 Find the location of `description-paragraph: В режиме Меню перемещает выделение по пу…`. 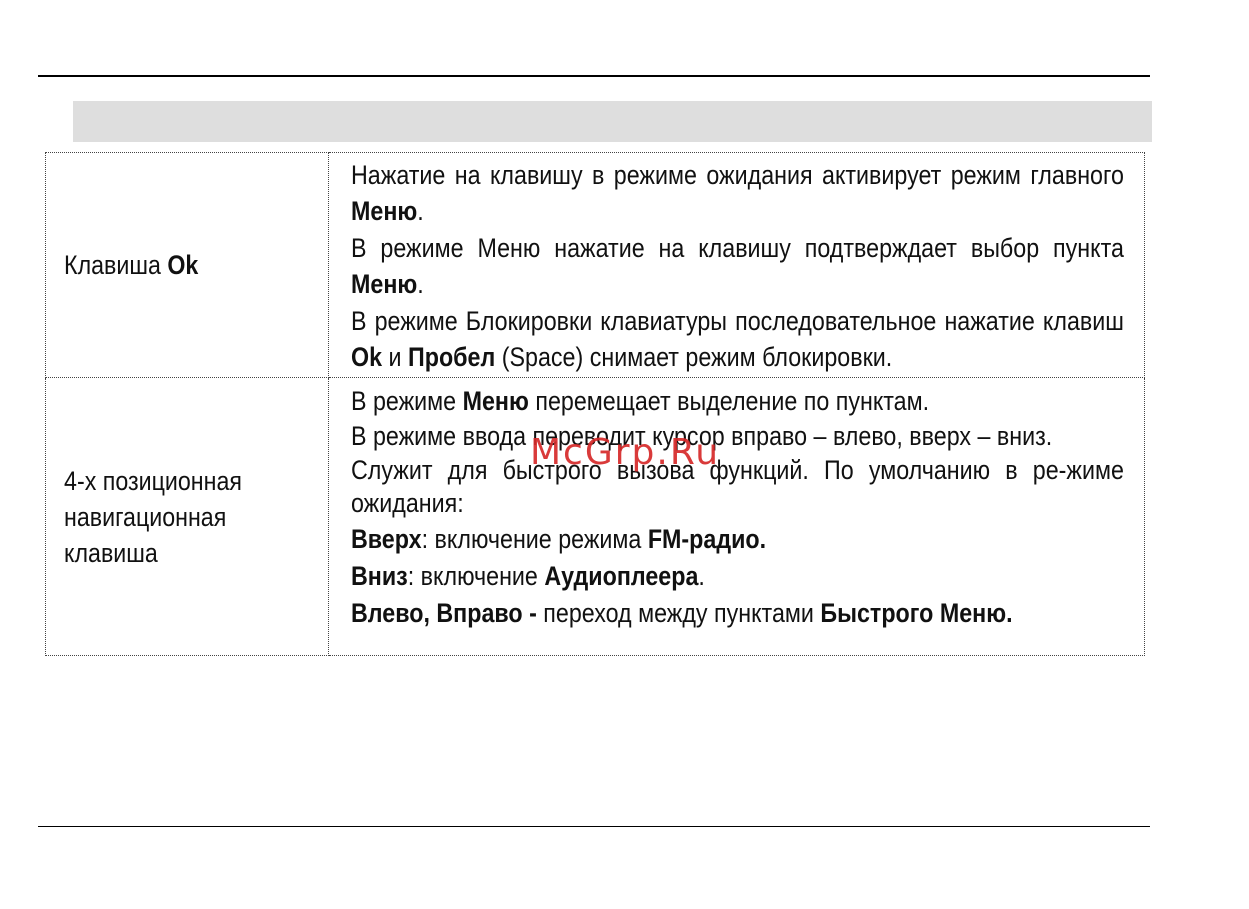

description-paragraph: В режиме Меню перемещает выделение по пу… is located at coordinates (640, 401).